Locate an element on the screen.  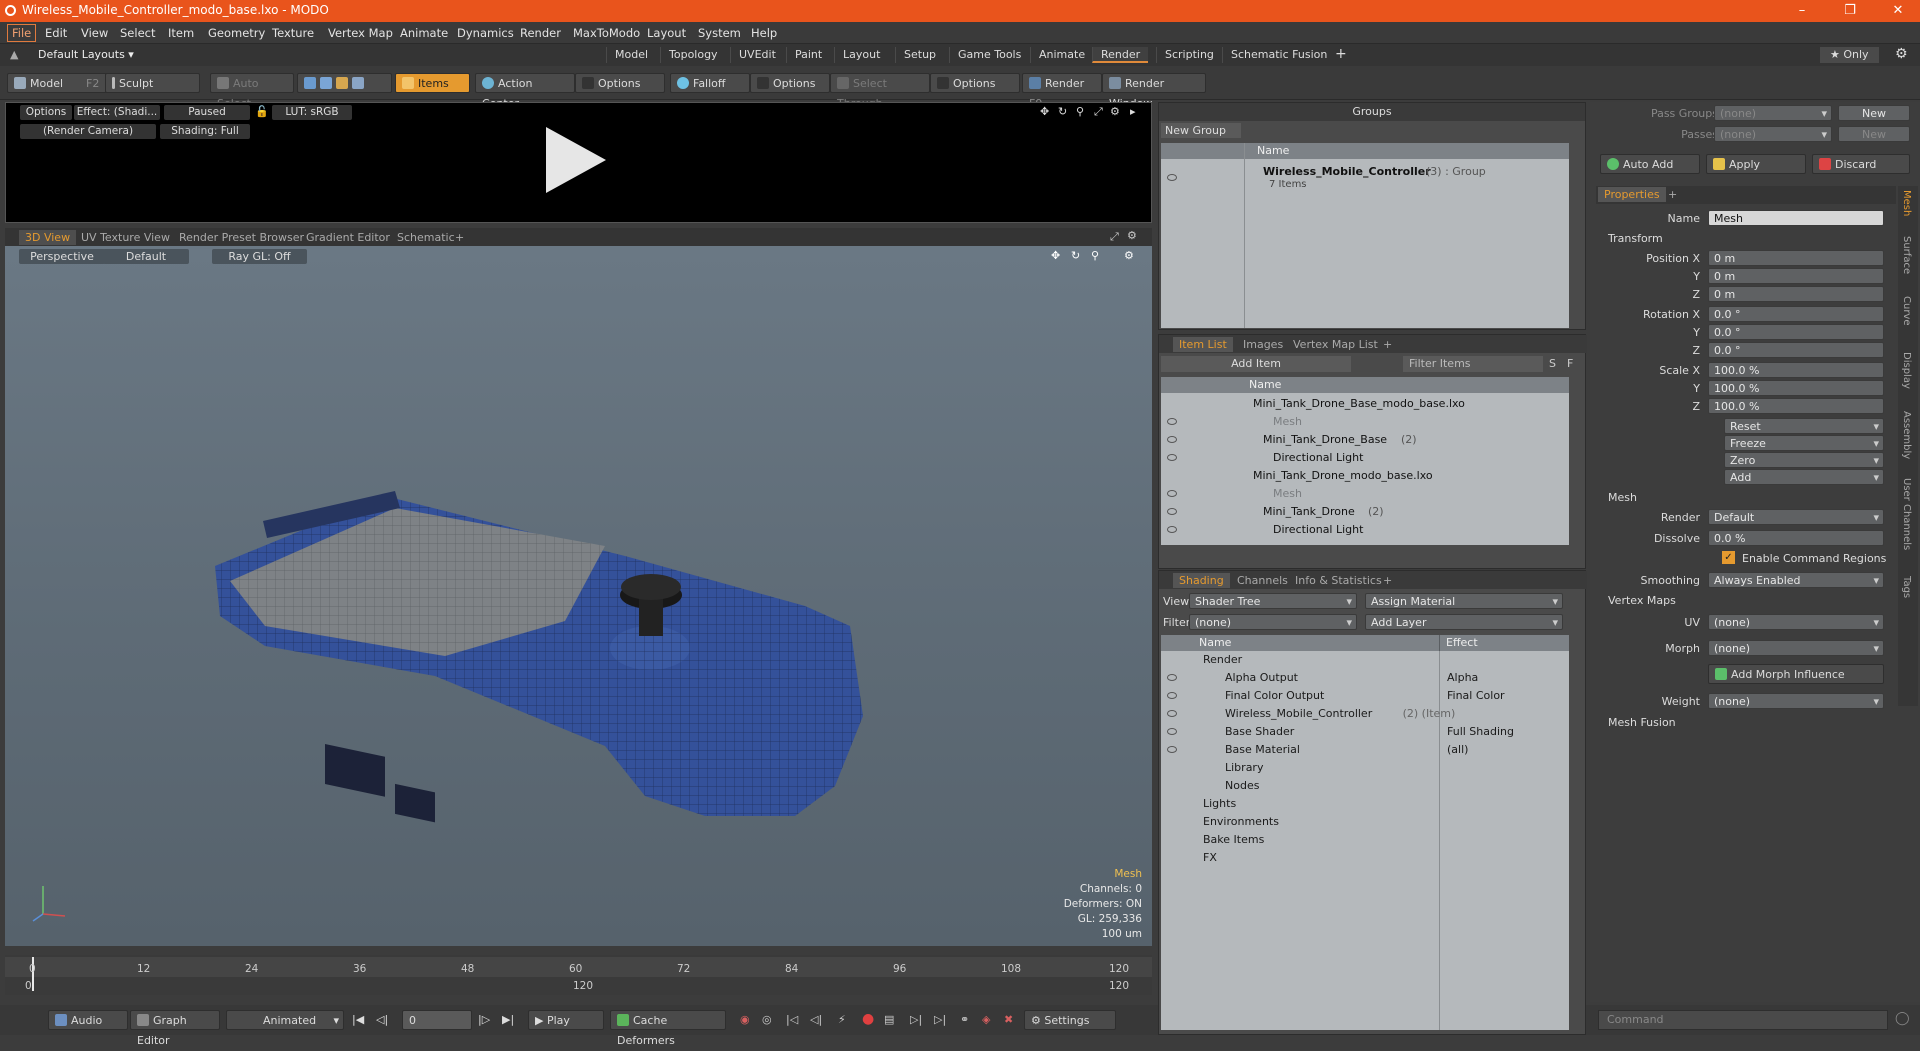
tab-scripting: Scripting is located at coordinates (1189, 55).